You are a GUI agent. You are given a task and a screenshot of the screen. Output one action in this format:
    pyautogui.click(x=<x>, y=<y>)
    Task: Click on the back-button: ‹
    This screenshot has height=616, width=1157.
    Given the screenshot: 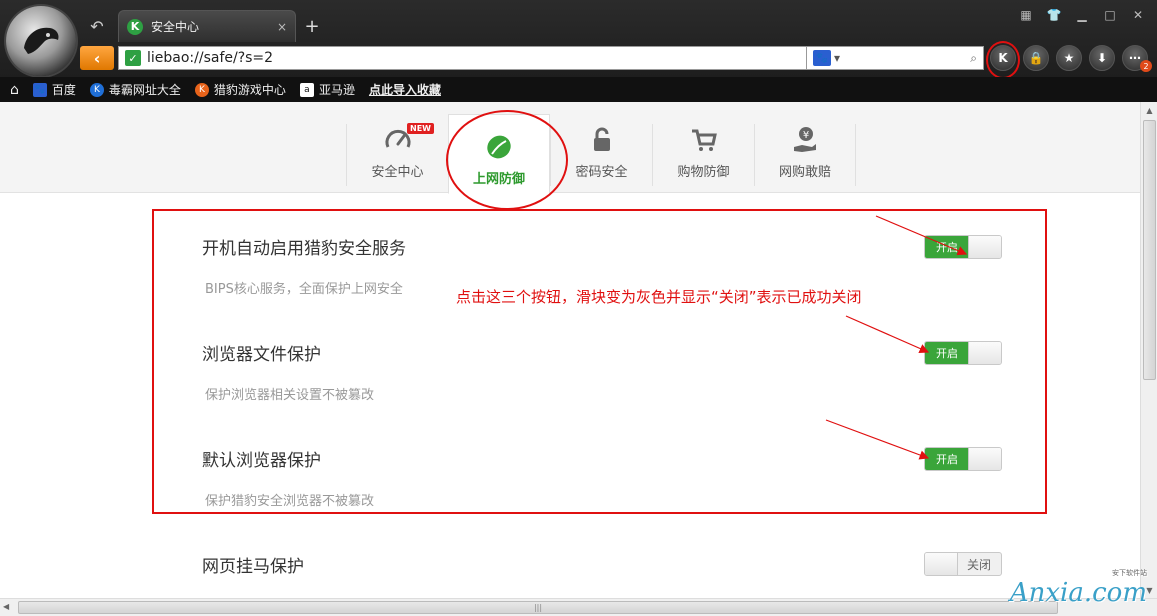 What is the action you would take?
    pyautogui.click(x=97, y=58)
    